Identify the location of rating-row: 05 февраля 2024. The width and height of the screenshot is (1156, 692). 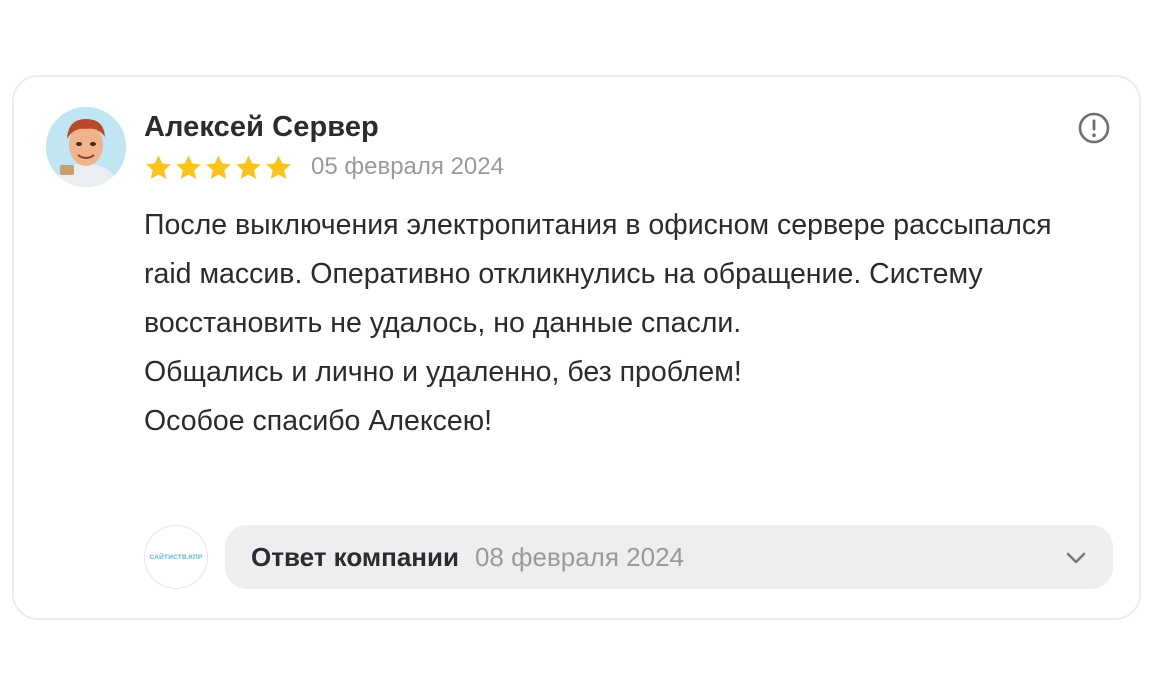
(324, 167).